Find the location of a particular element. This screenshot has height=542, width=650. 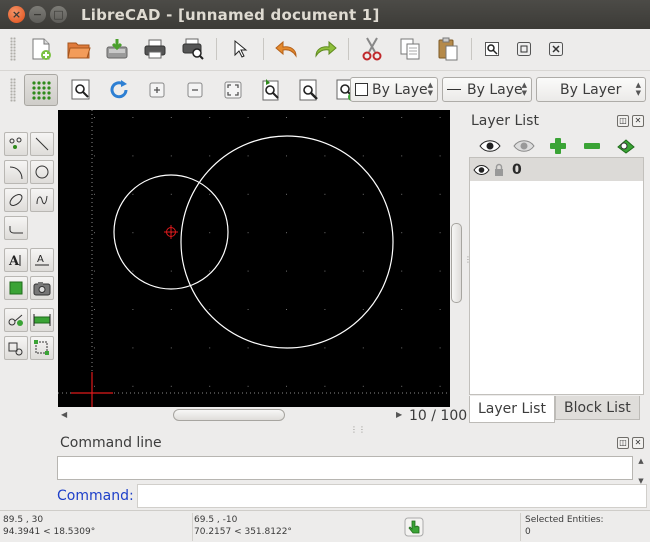

scissors-icon is located at coordinates (372, 49).